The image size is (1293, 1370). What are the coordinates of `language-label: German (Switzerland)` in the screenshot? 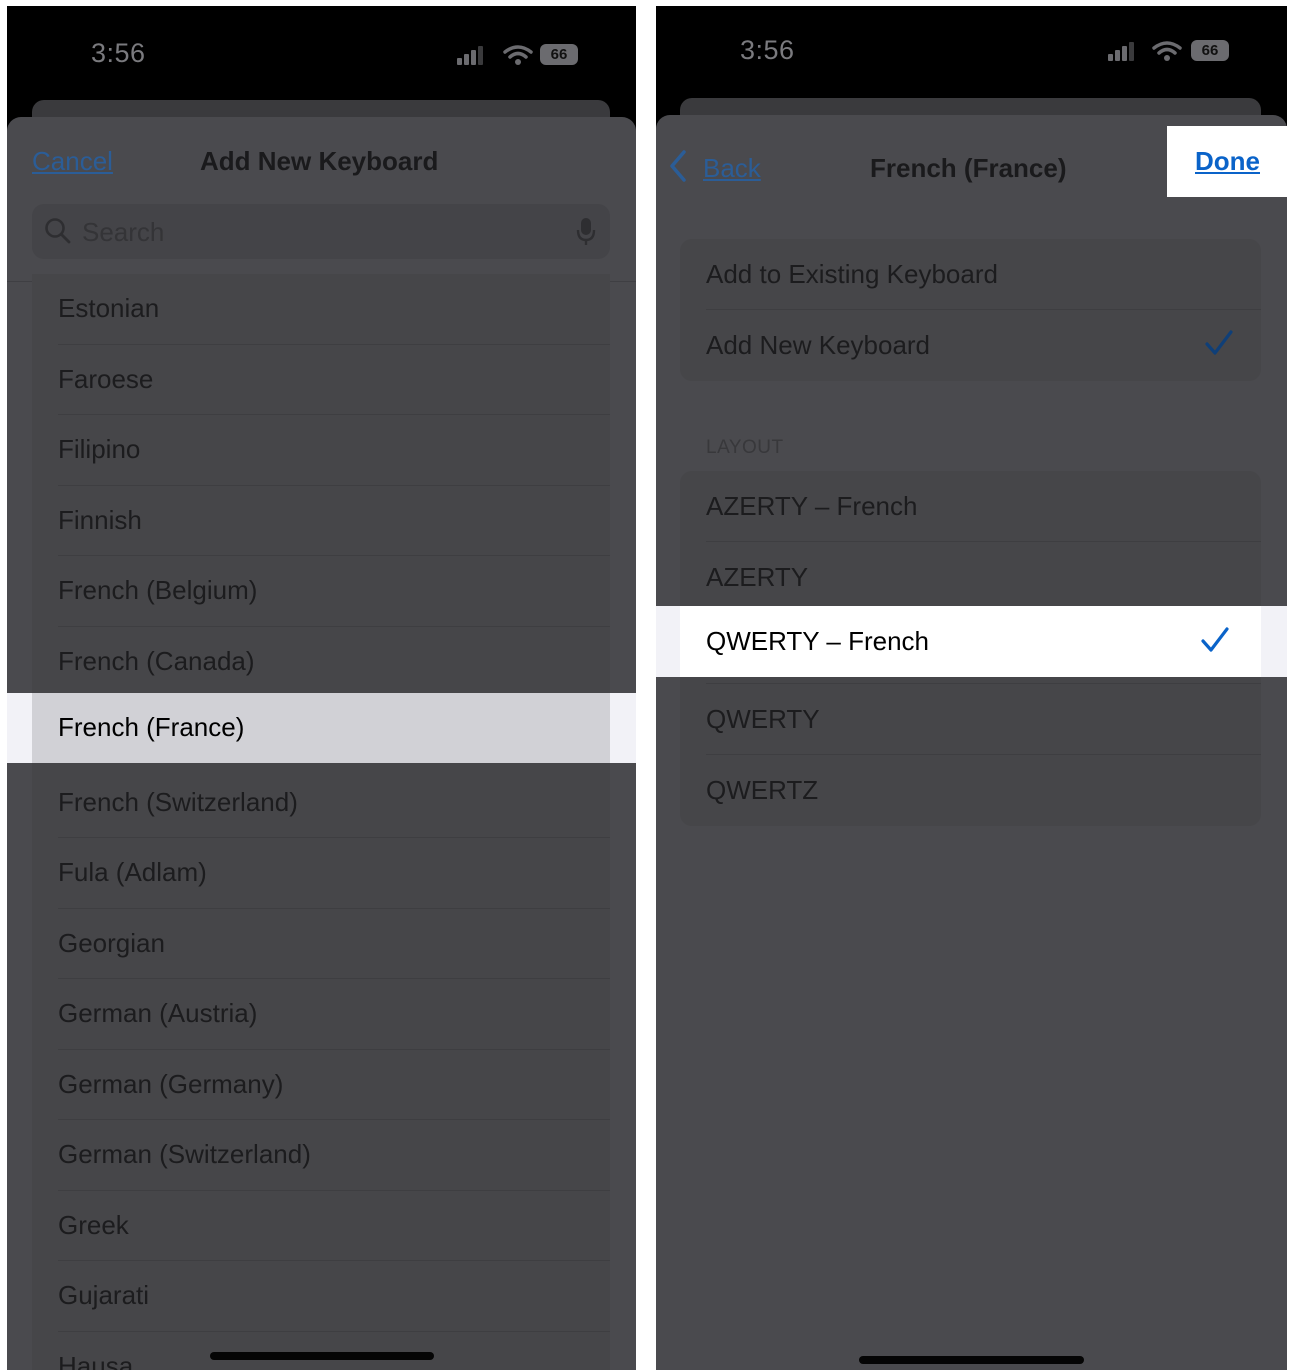 It's located at (184, 1154).